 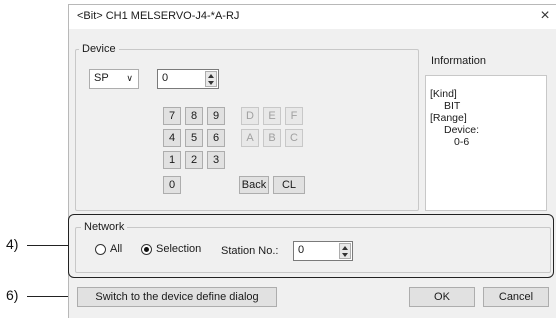 I want to click on info-range-value: 0-6, so click(x=462, y=142).